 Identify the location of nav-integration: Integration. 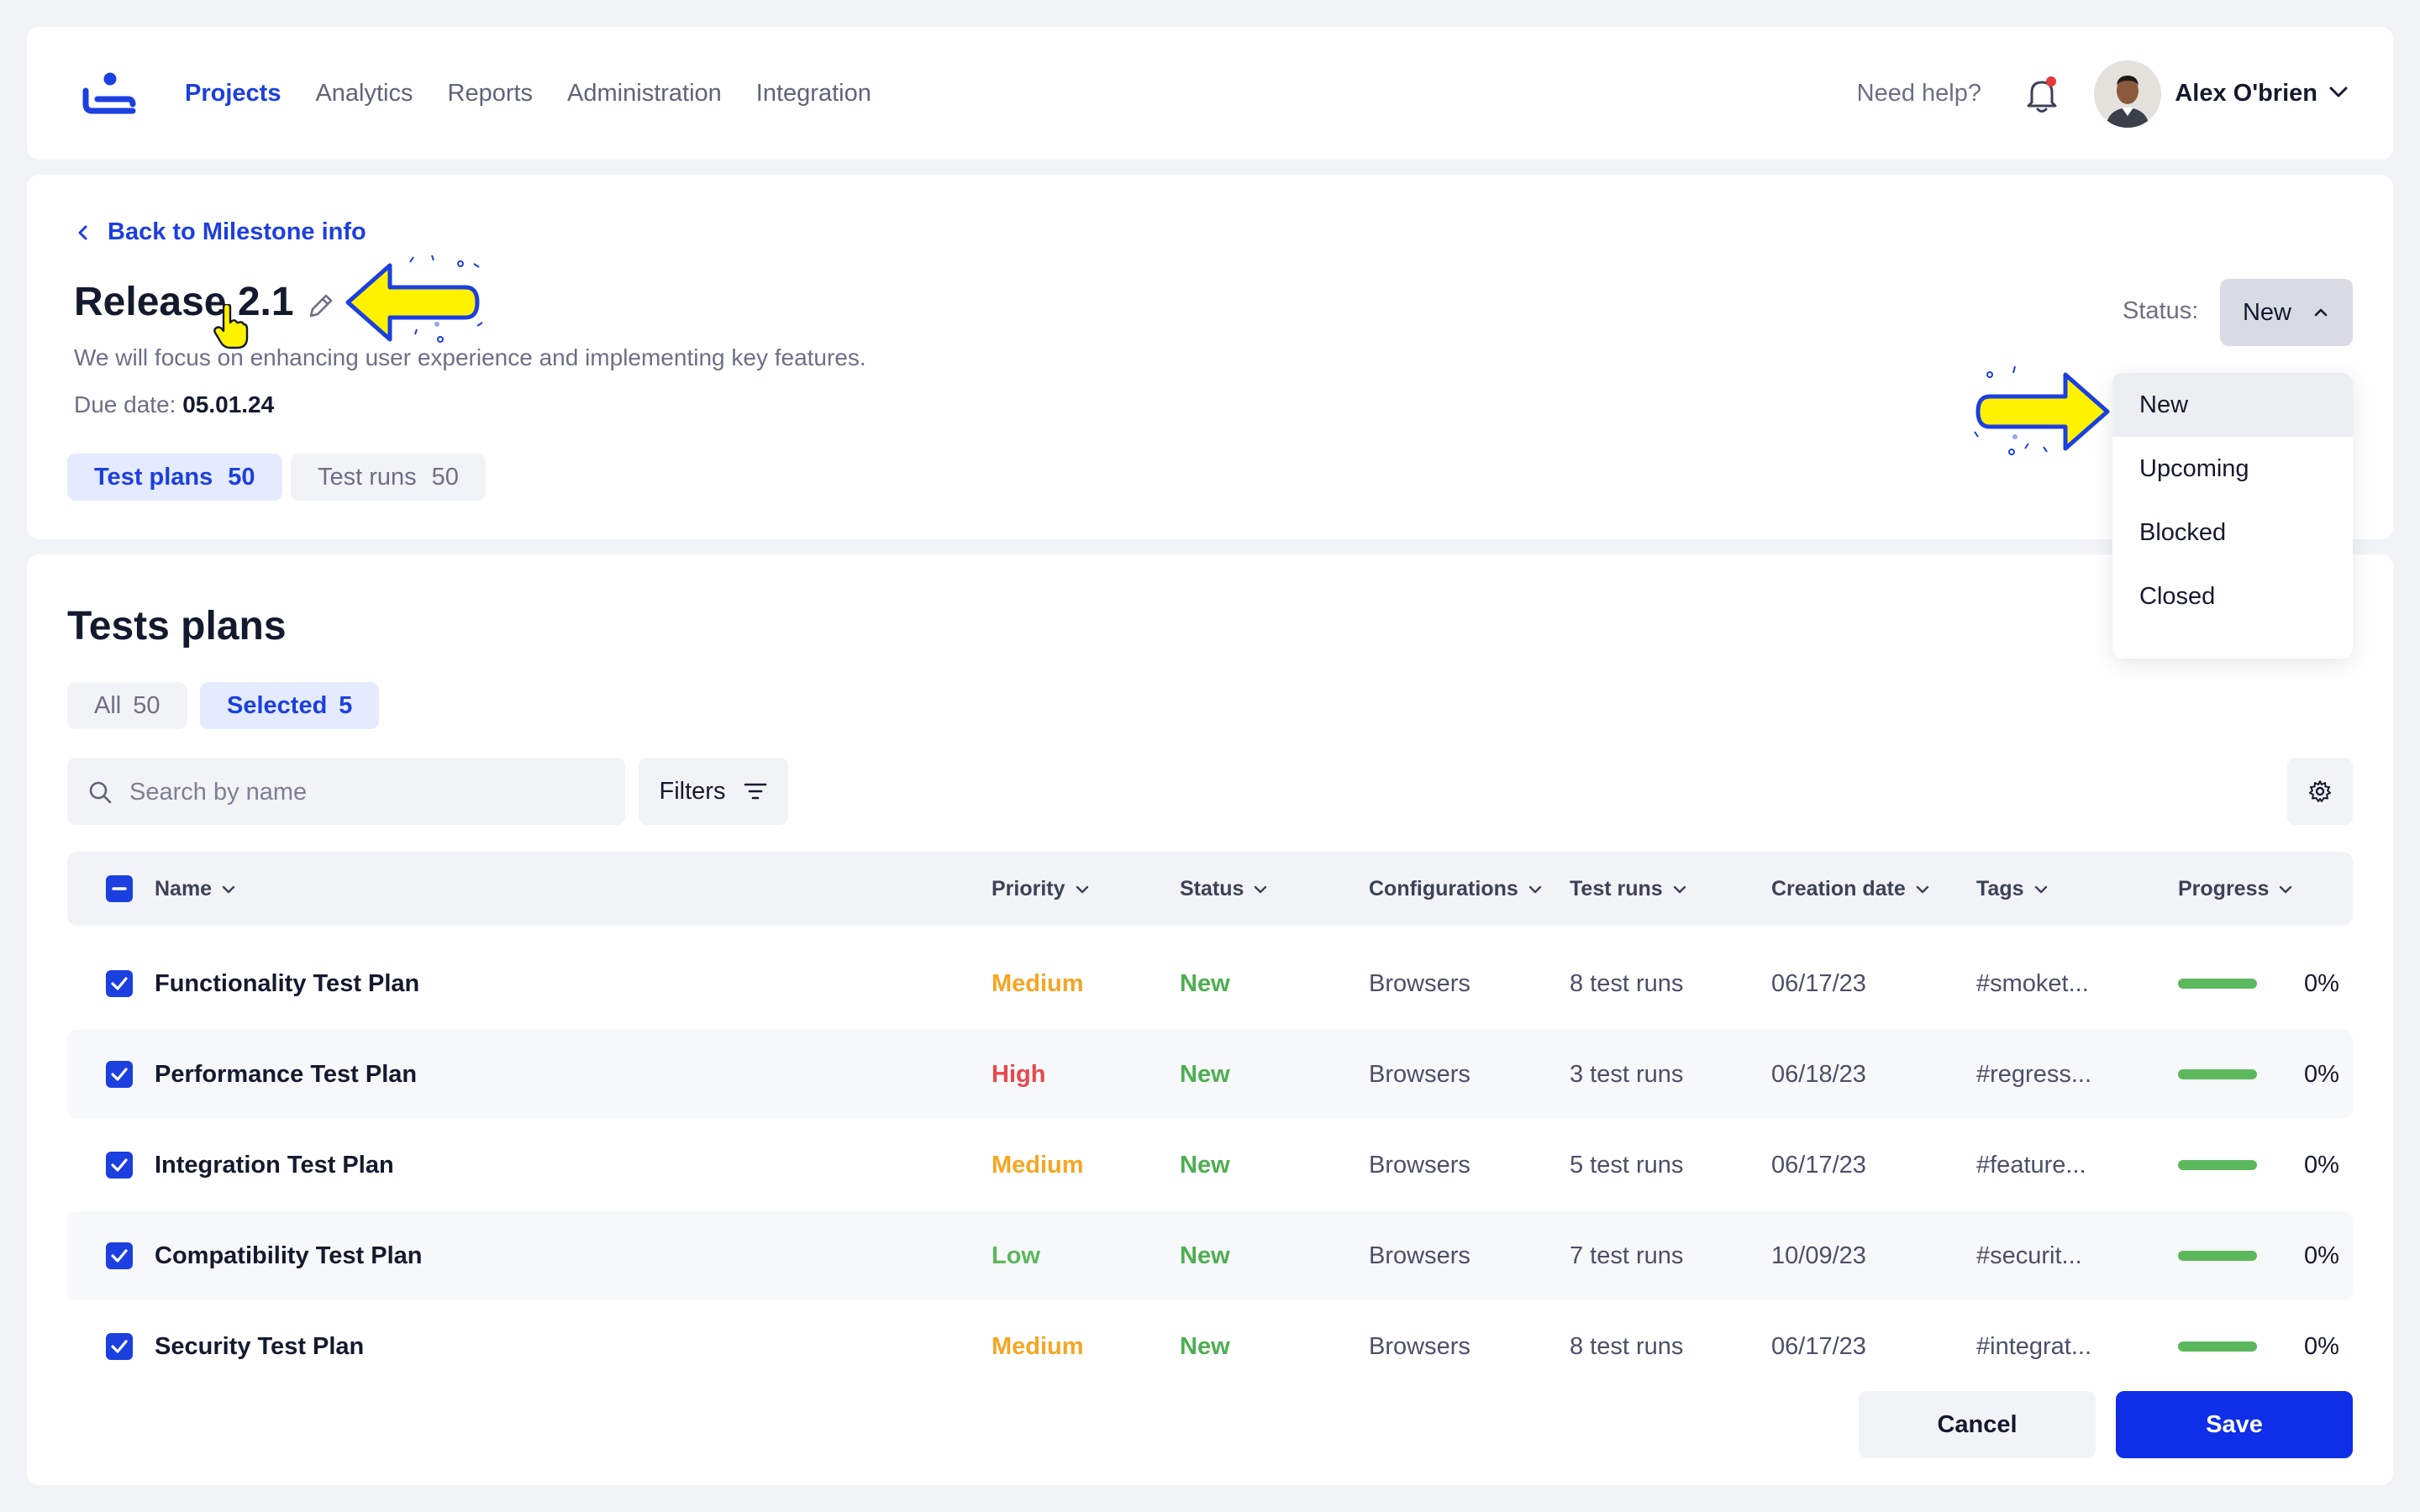
(813, 94).